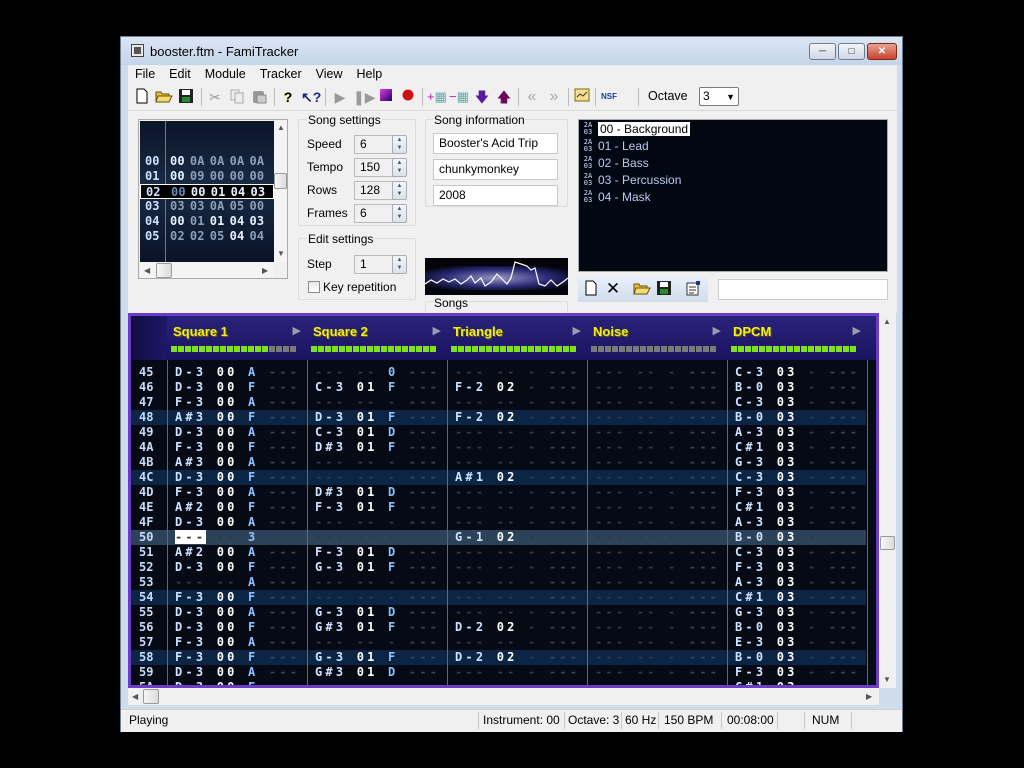 This screenshot has height=768, width=1024. I want to click on instrument-item: 2A 03 01 - Lead, so click(615, 146).